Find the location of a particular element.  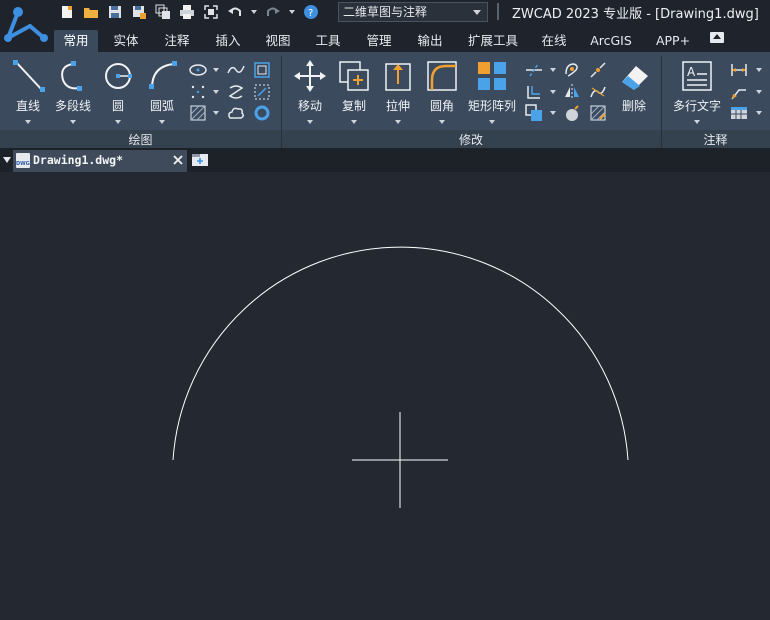

save-icon is located at coordinates (115, 12).